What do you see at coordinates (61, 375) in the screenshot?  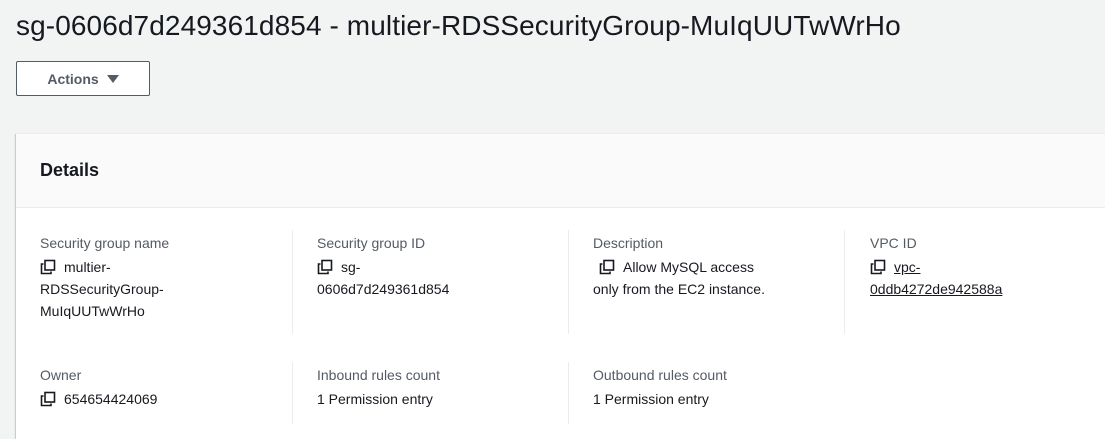 I see `owner-label: Owner` at bounding box center [61, 375].